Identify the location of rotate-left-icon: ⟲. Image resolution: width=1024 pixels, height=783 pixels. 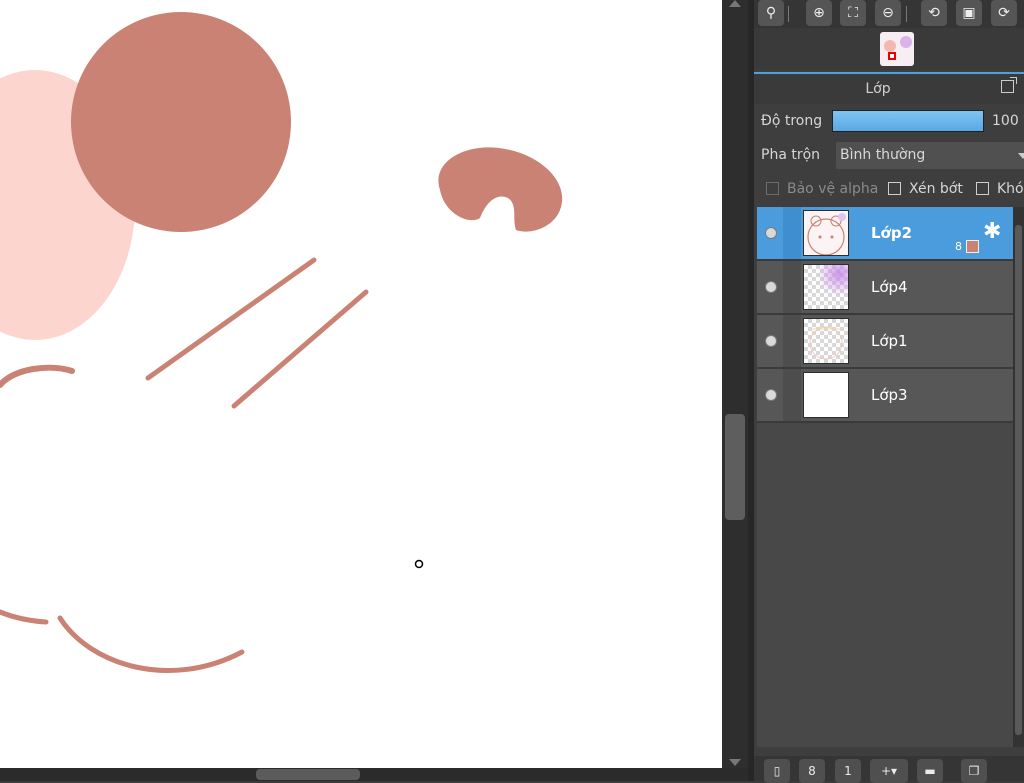
(934, 13).